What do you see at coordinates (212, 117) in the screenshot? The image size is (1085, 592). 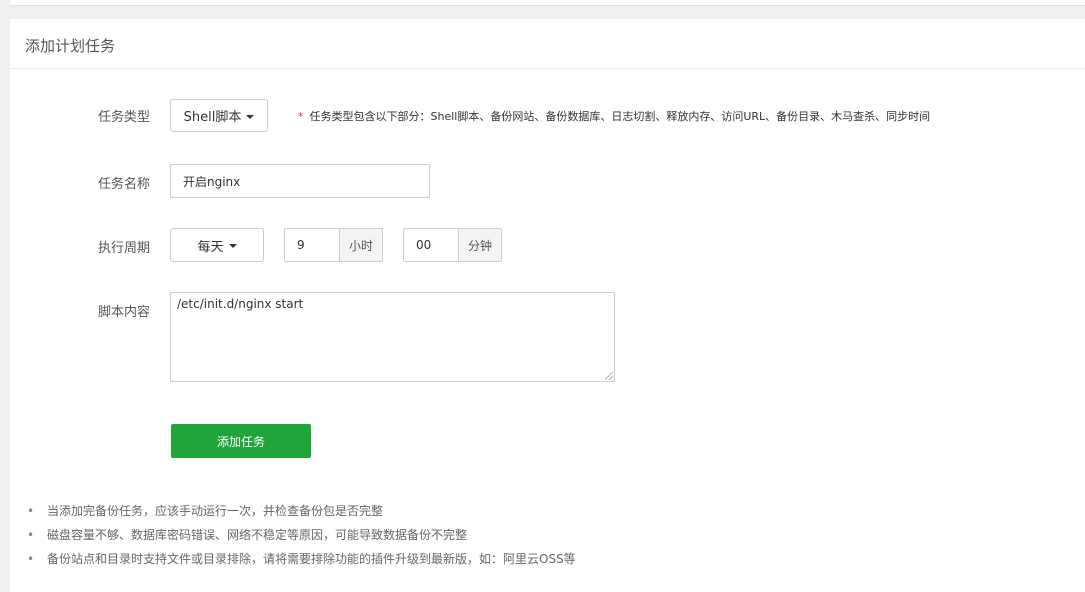 I see `task-type-selected: Shell脚本` at bounding box center [212, 117].